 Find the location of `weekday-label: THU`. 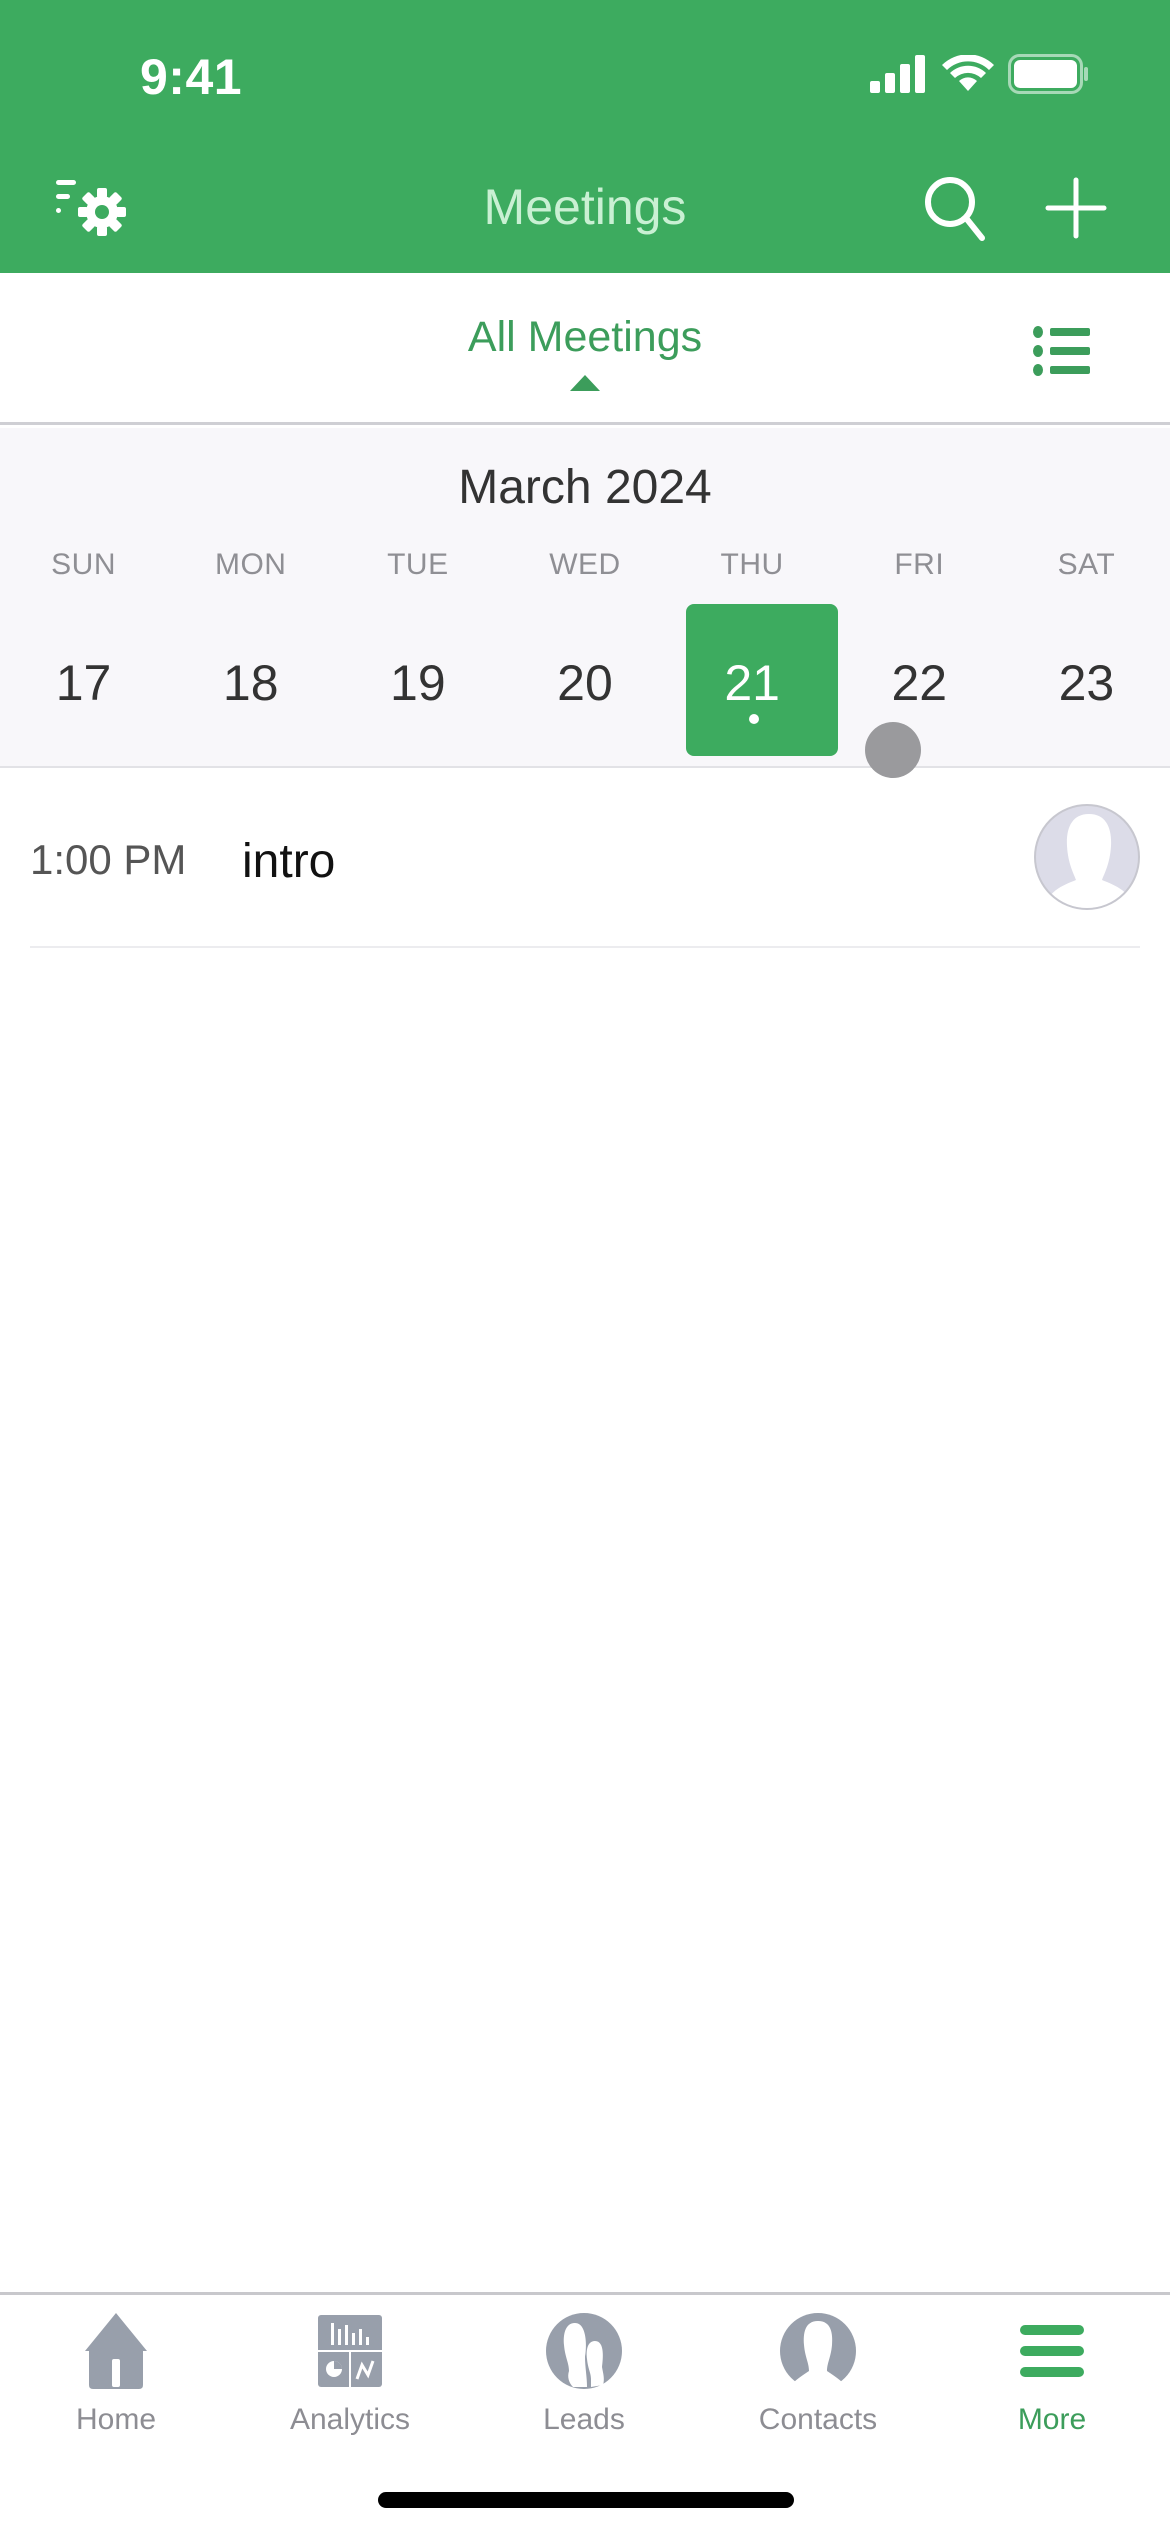

weekday-label: THU is located at coordinates (752, 564).